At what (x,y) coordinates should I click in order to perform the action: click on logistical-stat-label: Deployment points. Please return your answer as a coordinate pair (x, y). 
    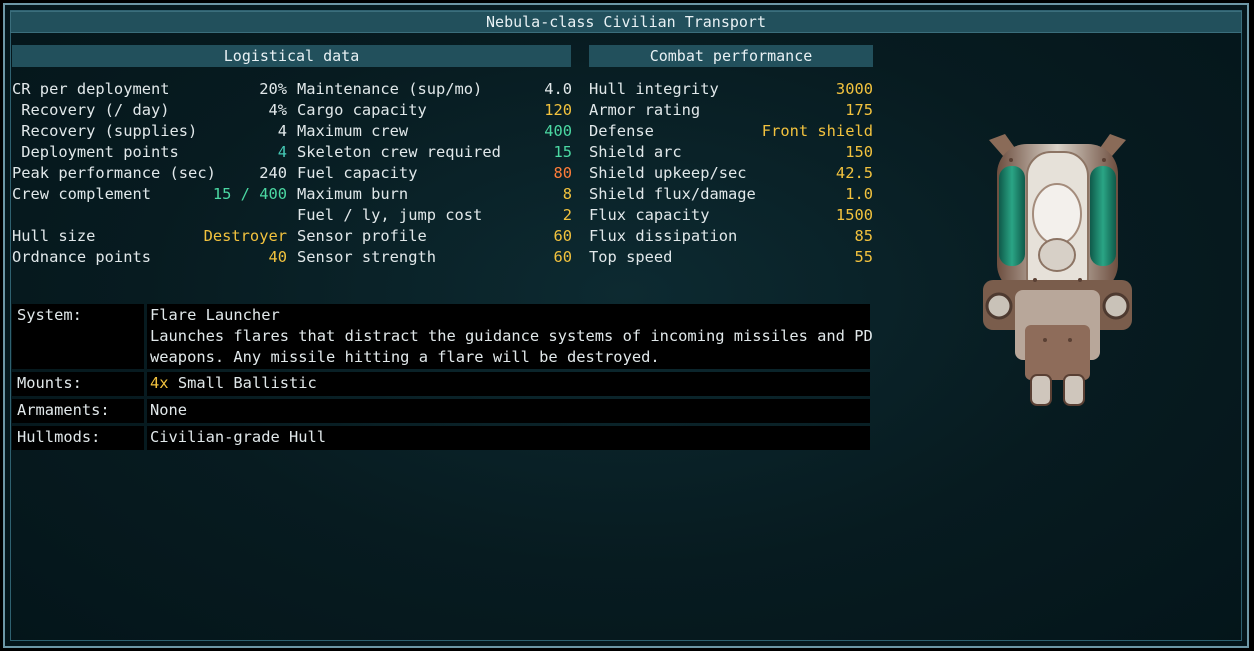
    Looking at the image, I should click on (95, 152).